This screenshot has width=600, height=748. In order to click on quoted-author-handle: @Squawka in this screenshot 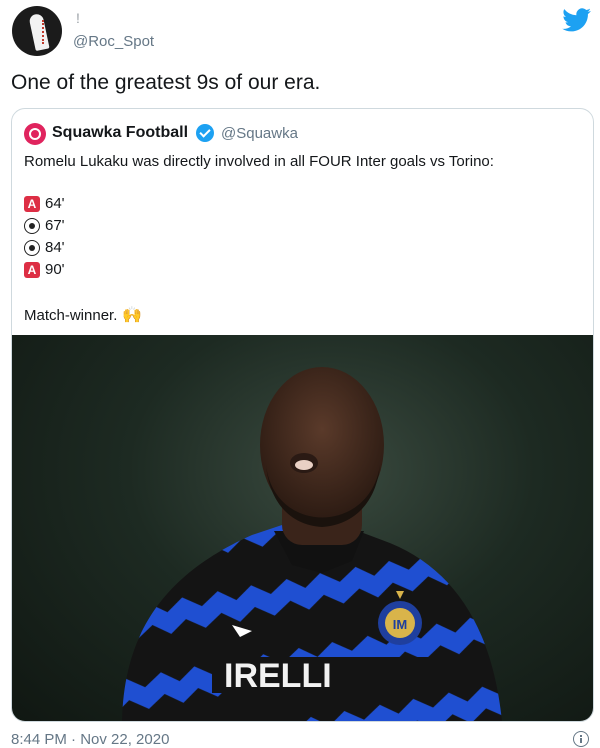, I will do `click(259, 133)`.